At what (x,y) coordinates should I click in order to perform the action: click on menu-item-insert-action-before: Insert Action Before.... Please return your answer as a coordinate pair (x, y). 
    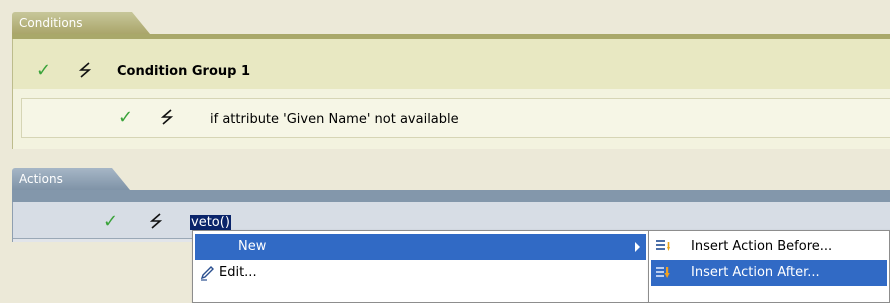
    Looking at the image, I should click on (769, 247).